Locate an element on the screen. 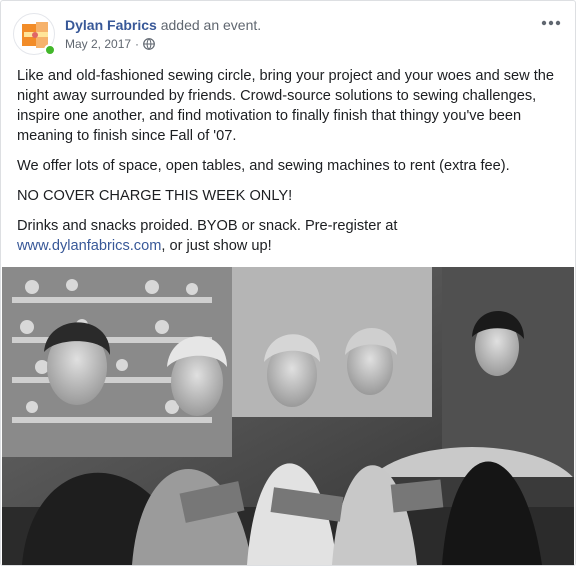 The height and width of the screenshot is (566, 576). paragraph-text: , or just show up! is located at coordinates (216, 246).